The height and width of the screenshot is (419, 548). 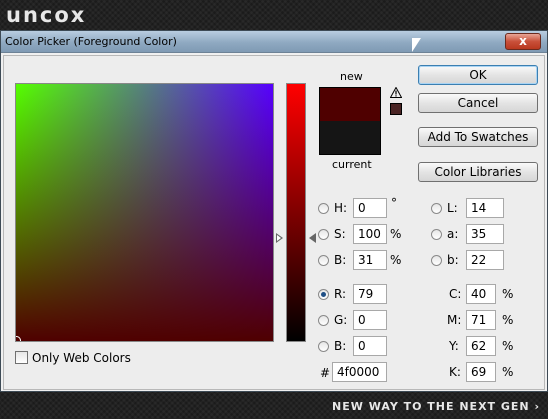 I want to click on input-y: 62, so click(x=481, y=346).